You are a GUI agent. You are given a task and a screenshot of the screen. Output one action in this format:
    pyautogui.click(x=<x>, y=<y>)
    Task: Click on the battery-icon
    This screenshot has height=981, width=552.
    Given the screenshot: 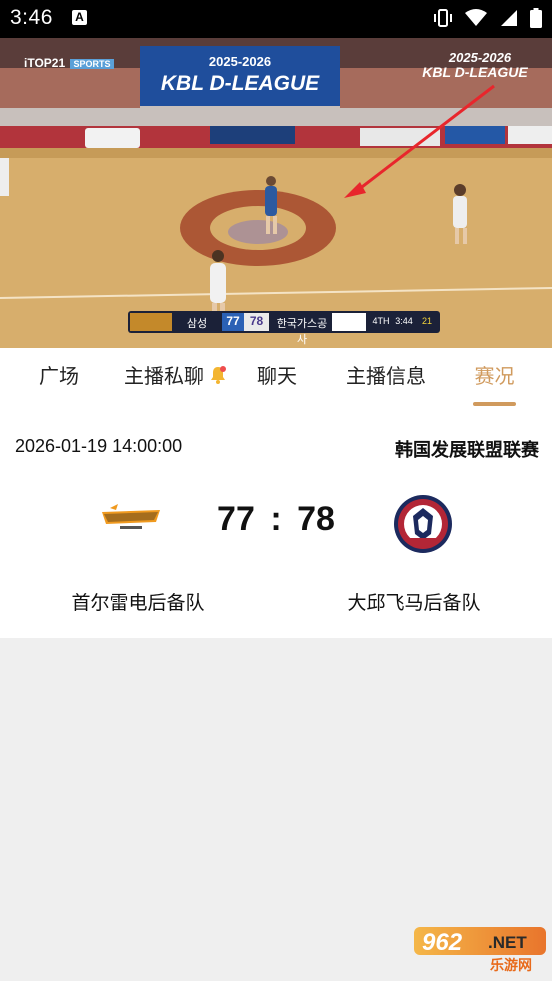 What is the action you would take?
    pyautogui.click(x=536, y=18)
    